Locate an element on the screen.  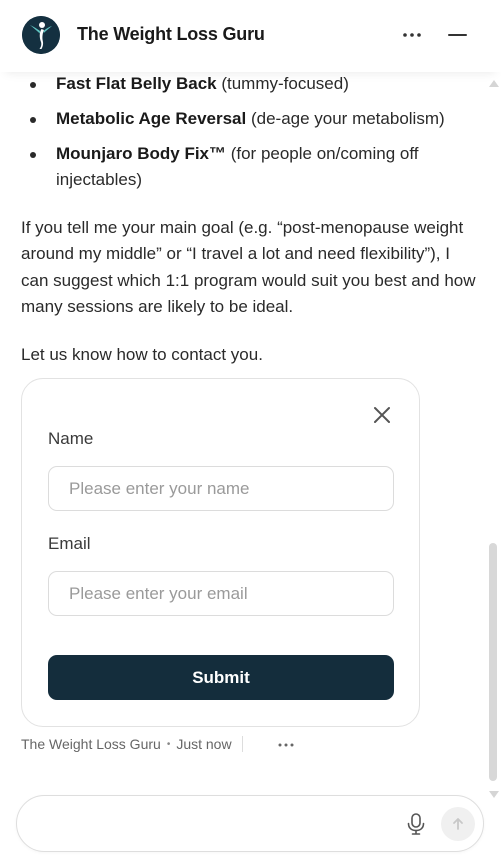
program-name: Mounjaro Body Fix™ is located at coordinates (141, 153).